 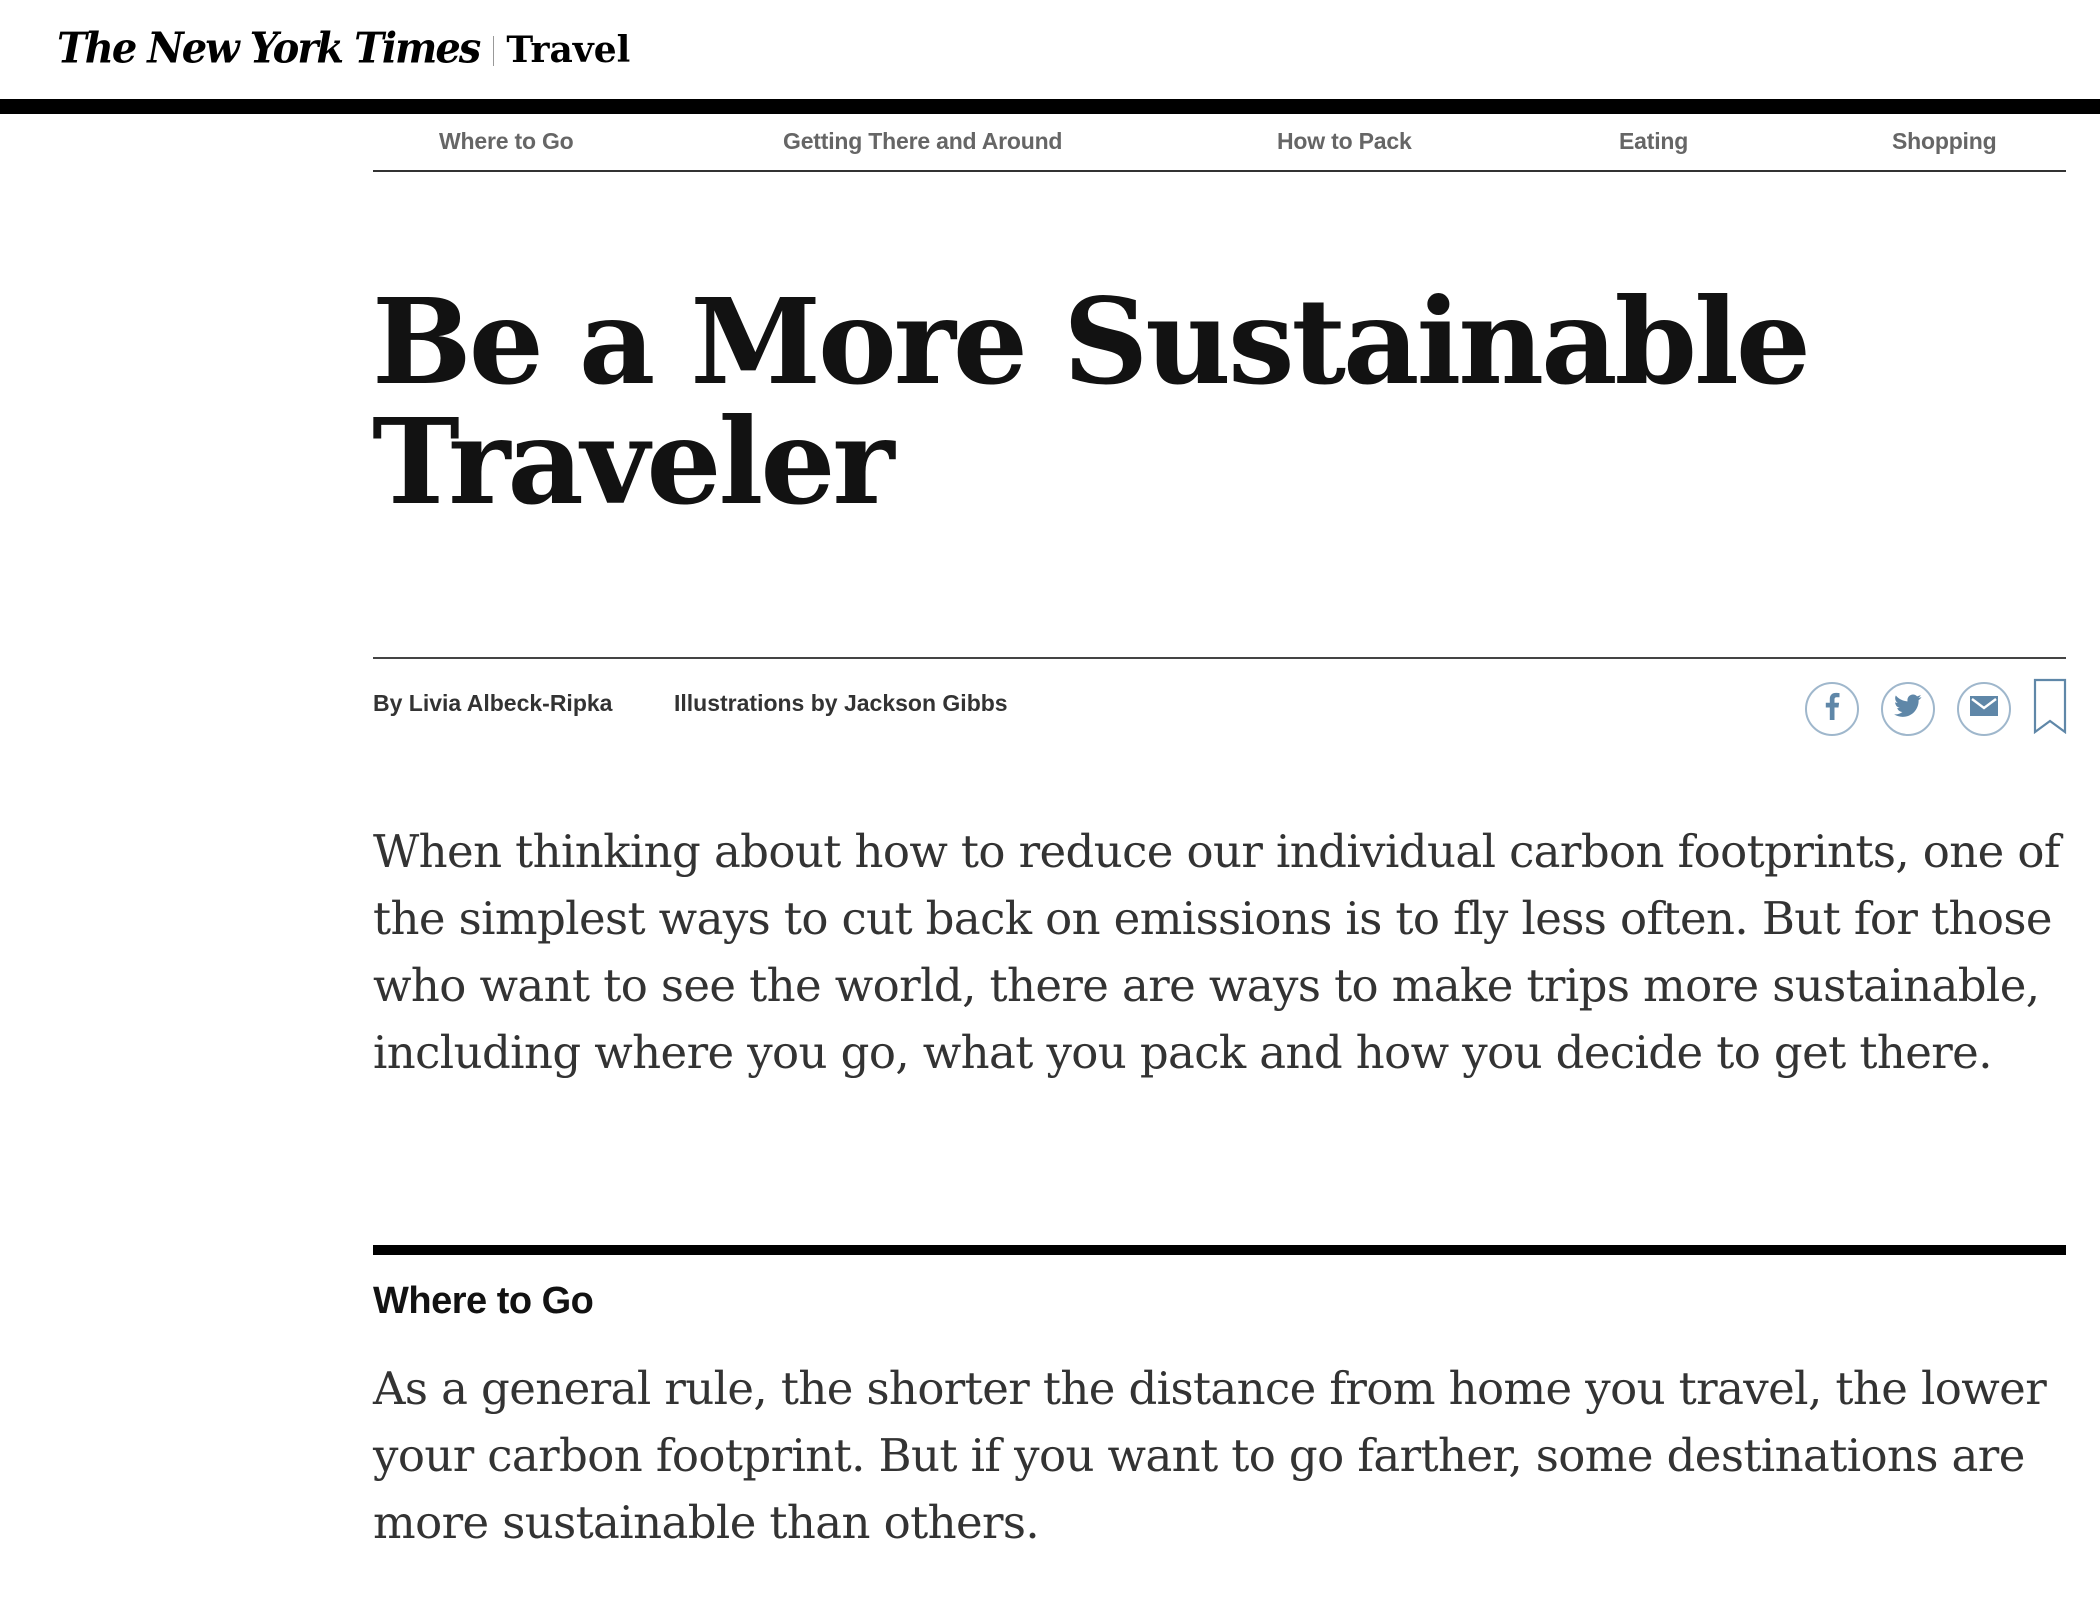 I want to click on nav-item-where-to-go: Where to Go, so click(x=506, y=141).